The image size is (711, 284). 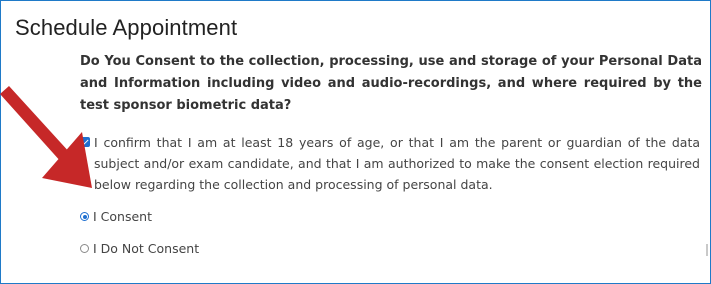 I want to click on scrollbar-hint, so click(x=707, y=250).